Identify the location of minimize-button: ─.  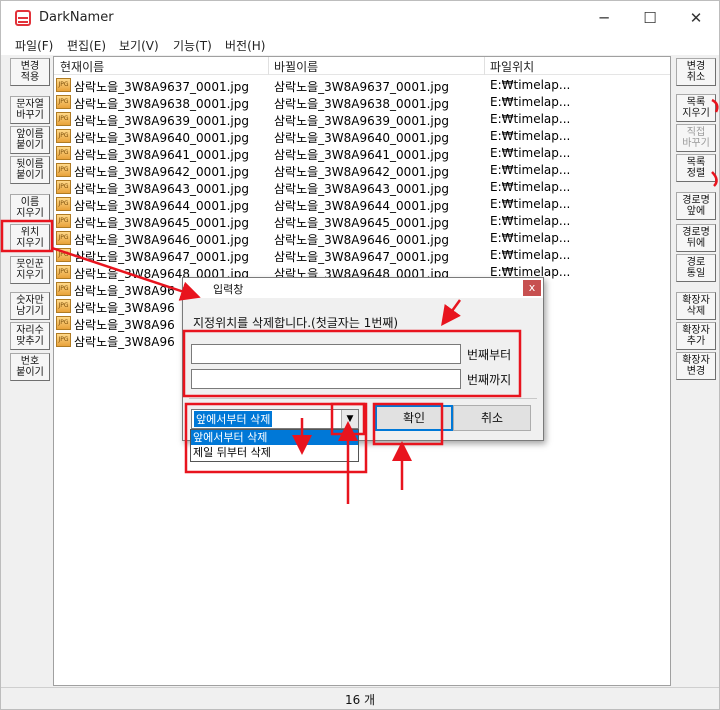
(604, 18).